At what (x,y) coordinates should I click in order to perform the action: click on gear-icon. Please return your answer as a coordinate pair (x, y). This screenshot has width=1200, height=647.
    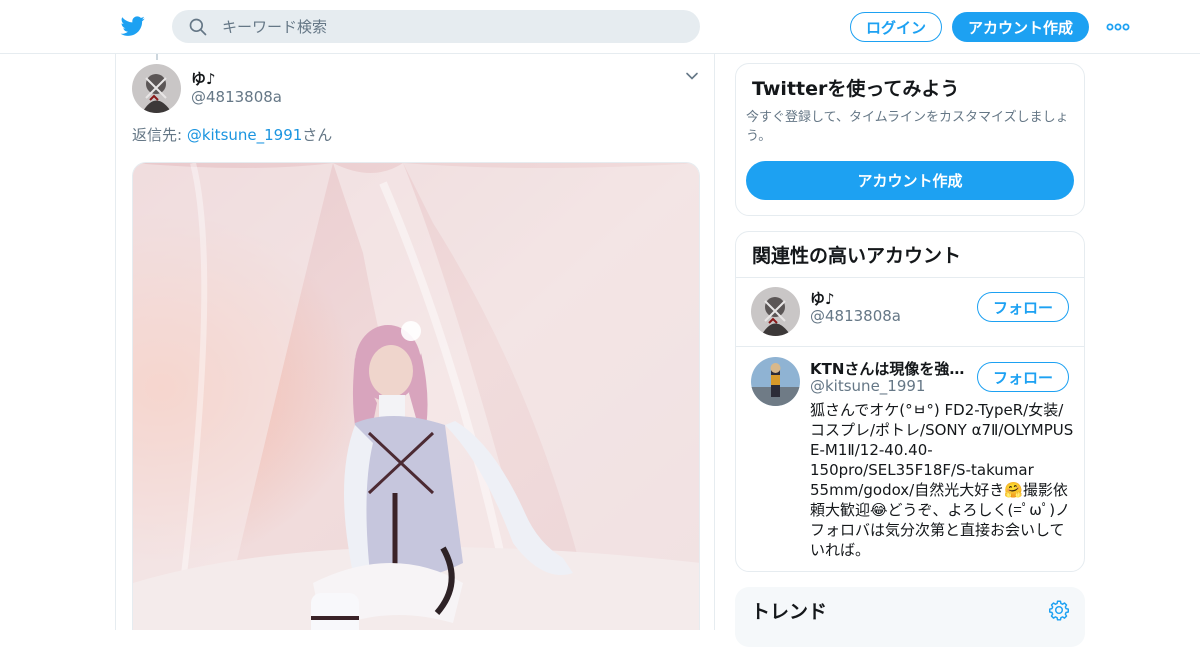
    Looking at the image, I should click on (1059, 610).